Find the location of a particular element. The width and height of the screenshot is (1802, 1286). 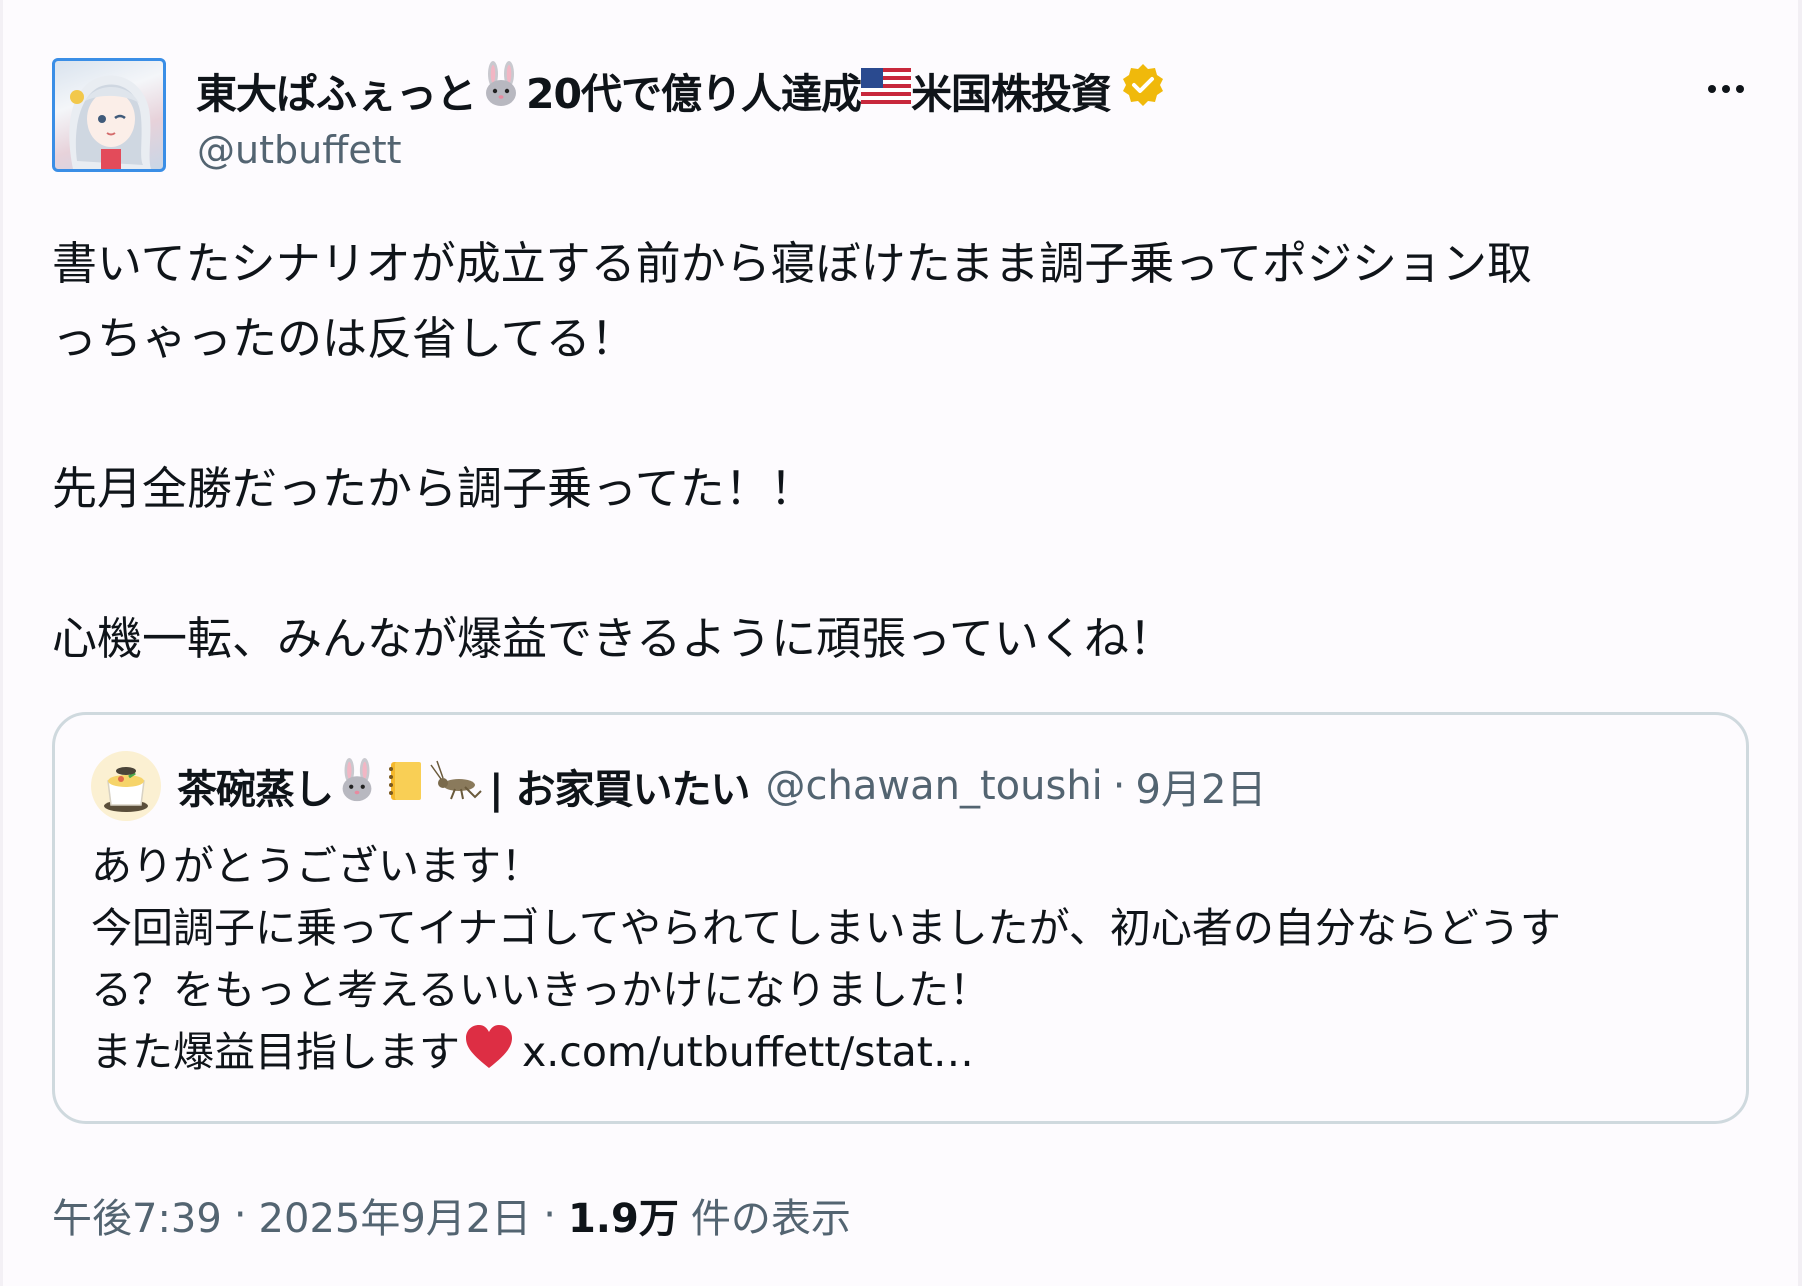

heart-emoji-icon is located at coordinates (489, 1055).